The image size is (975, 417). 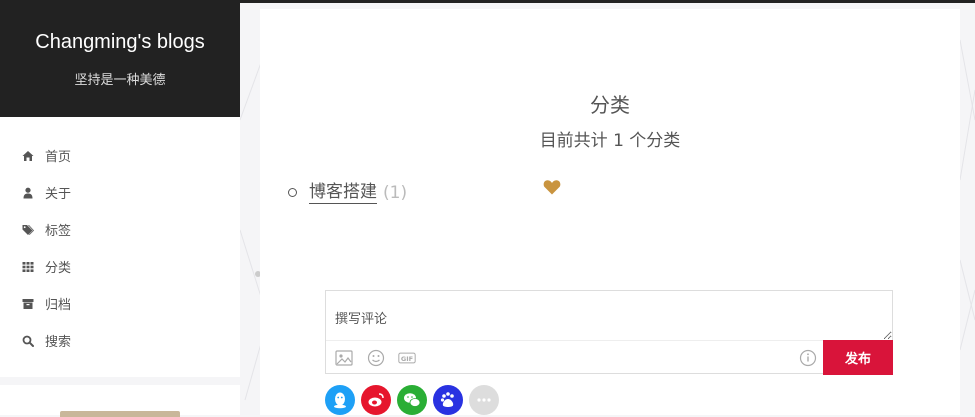 What do you see at coordinates (448, 400) in the screenshot?
I see `baidu-icon` at bounding box center [448, 400].